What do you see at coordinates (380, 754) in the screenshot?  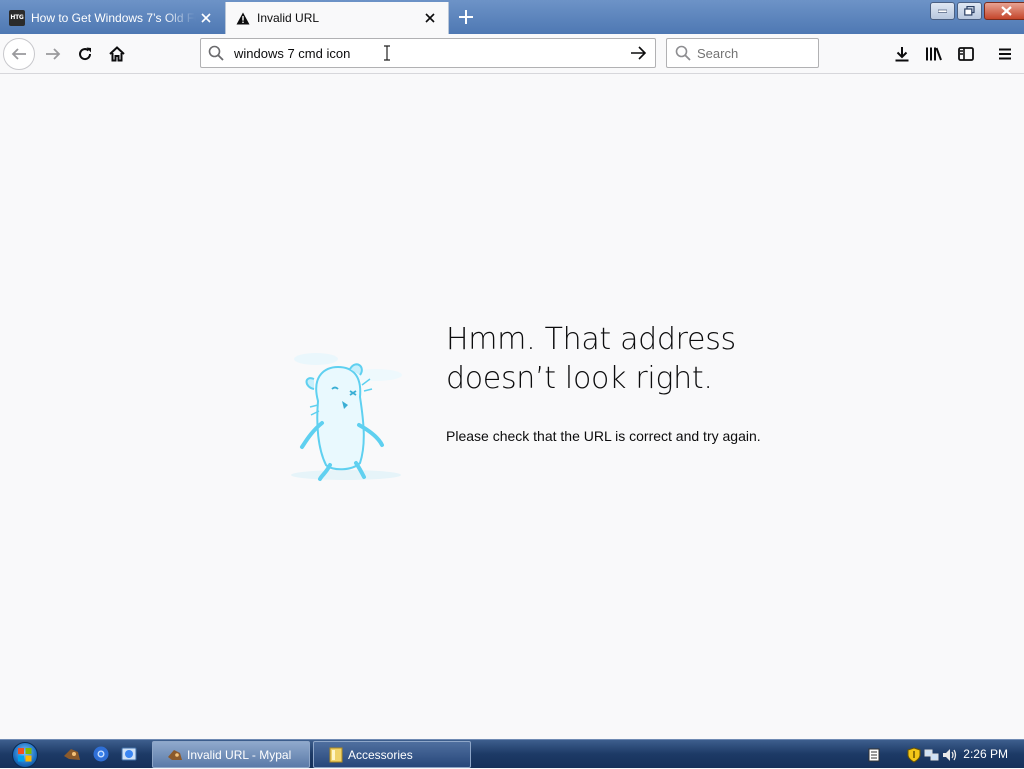 I see `taskbar-item-label: Accessories` at bounding box center [380, 754].